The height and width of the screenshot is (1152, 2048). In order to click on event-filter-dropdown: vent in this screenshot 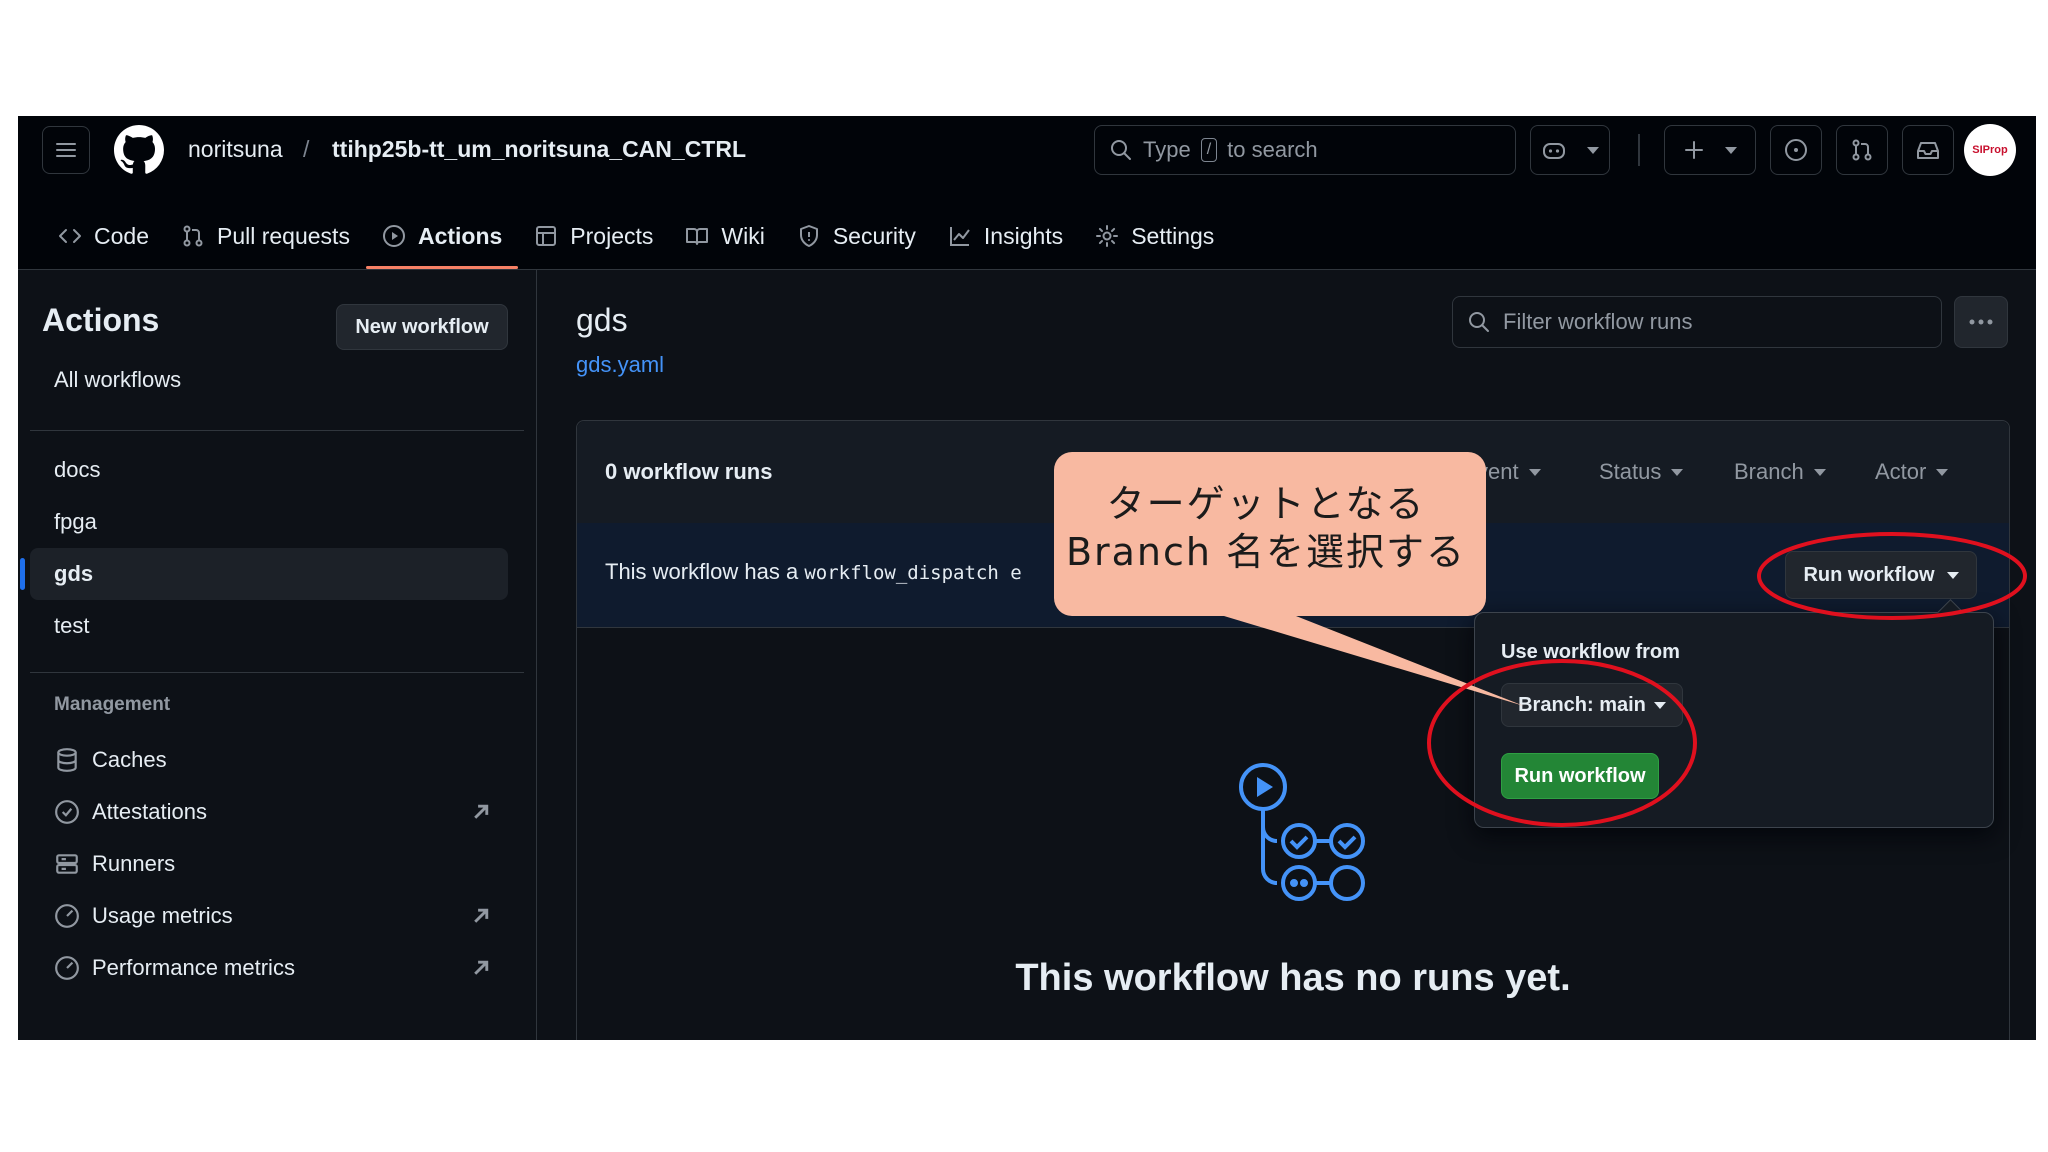, I will do `click(1509, 472)`.